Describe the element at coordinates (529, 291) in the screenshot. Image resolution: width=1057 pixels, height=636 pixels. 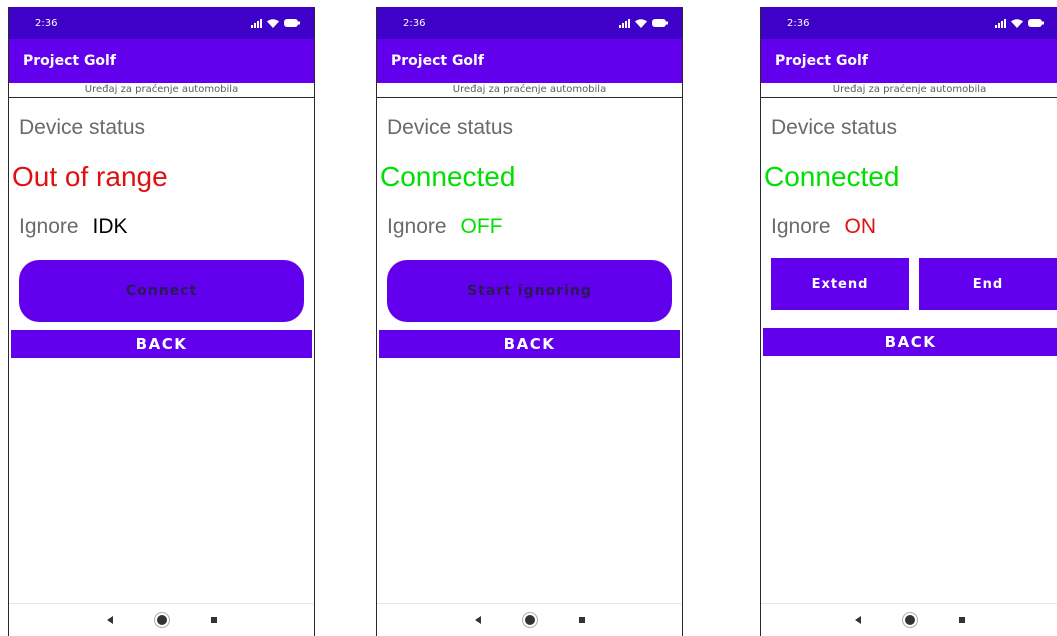
I see `start-ignoring-button: Start ignoring` at that location.